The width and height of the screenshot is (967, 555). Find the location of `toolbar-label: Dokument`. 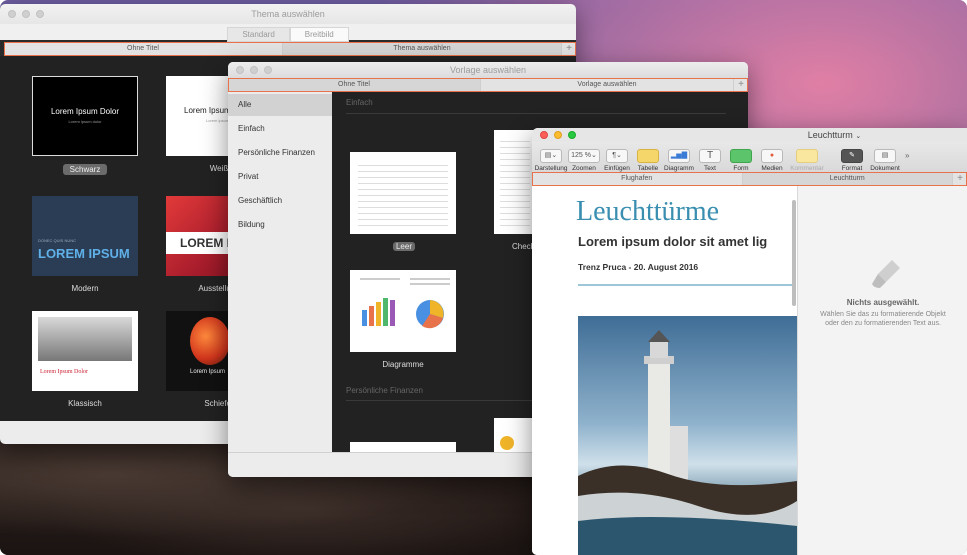

toolbar-label: Dokument is located at coordinates (885, 168).